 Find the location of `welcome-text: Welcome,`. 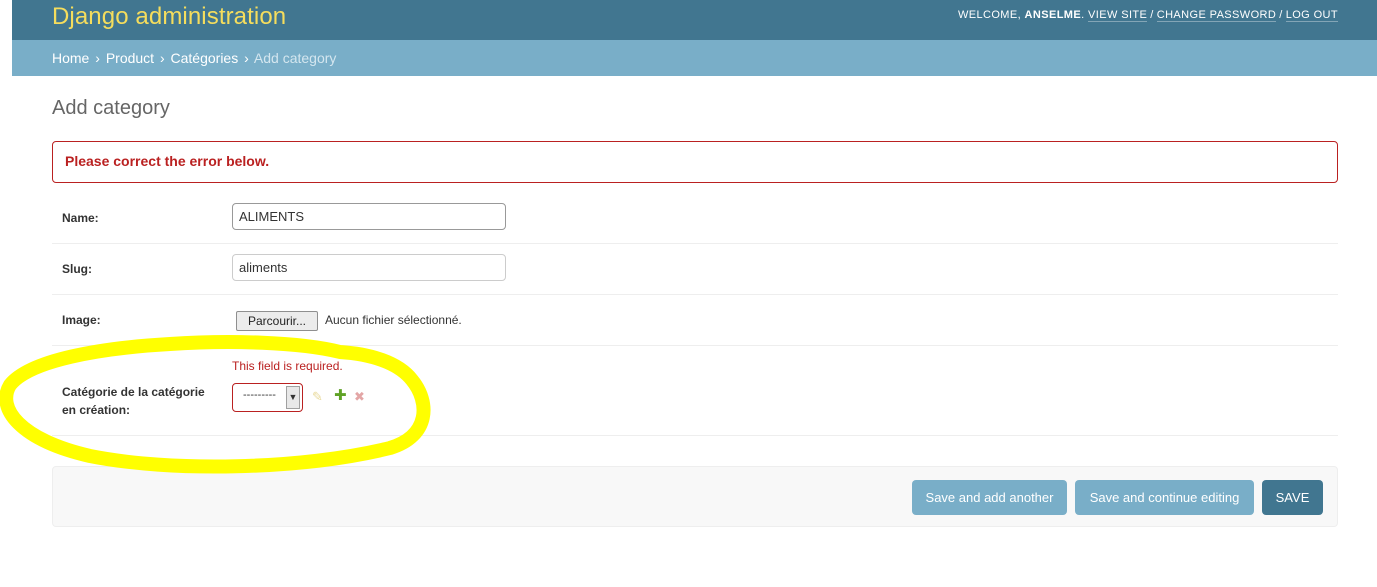

welcome-text: Welcome, is located at coordinates (989, 15).